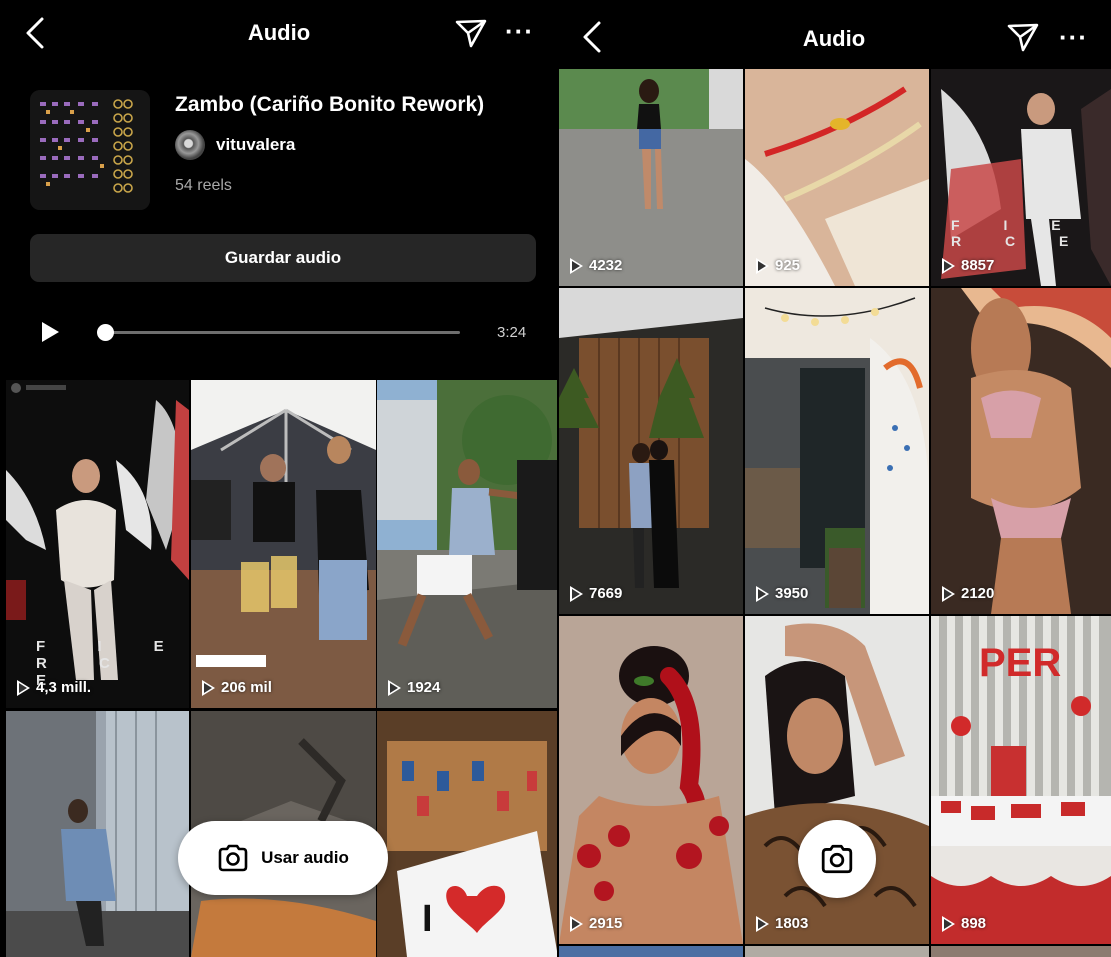 This screenshot has width=1111, height=957. What do you see at coordinates (64, 687) in the screenshot?
I see `view-count-value: 4,3 mill.` at bounding box center [64, 687].